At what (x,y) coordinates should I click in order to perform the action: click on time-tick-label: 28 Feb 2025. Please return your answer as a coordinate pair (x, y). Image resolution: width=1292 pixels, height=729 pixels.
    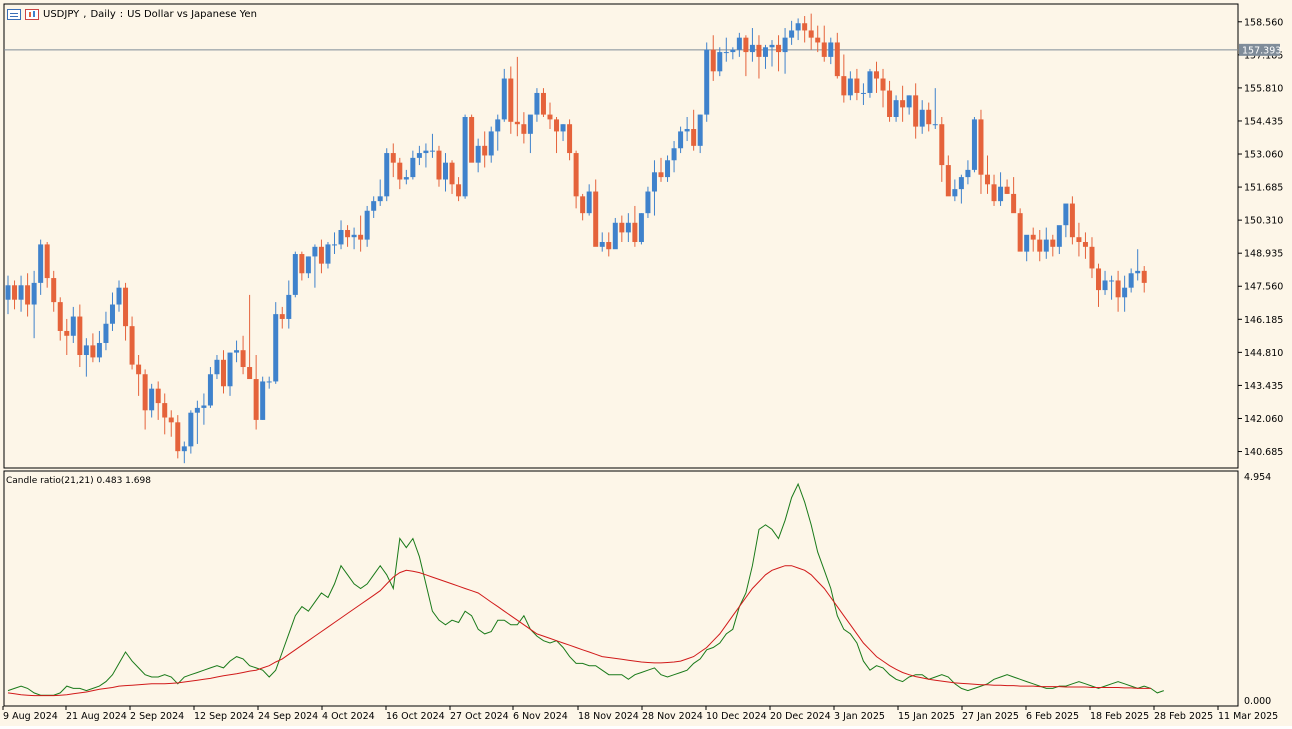
    Looking at the image, I should click on (1183, 716).